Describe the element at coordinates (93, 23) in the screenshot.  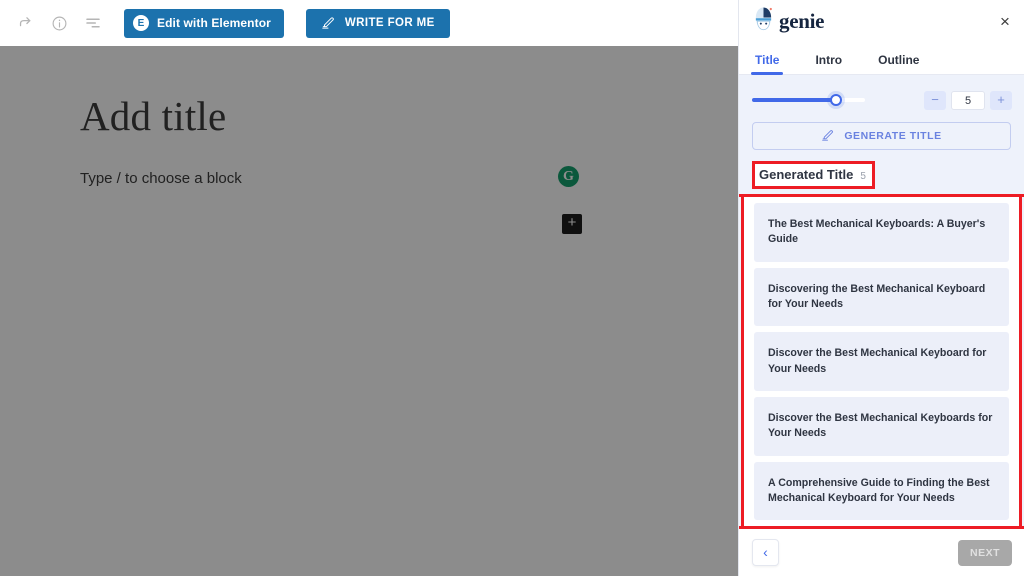
I see `details-list-icon` at that location.